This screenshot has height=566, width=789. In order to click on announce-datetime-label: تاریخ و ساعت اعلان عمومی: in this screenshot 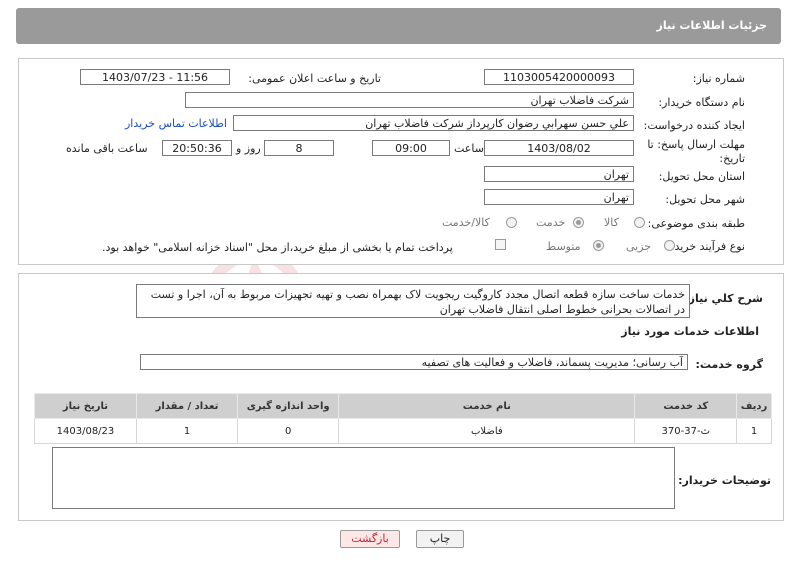, I will do `click(314, 78)`.